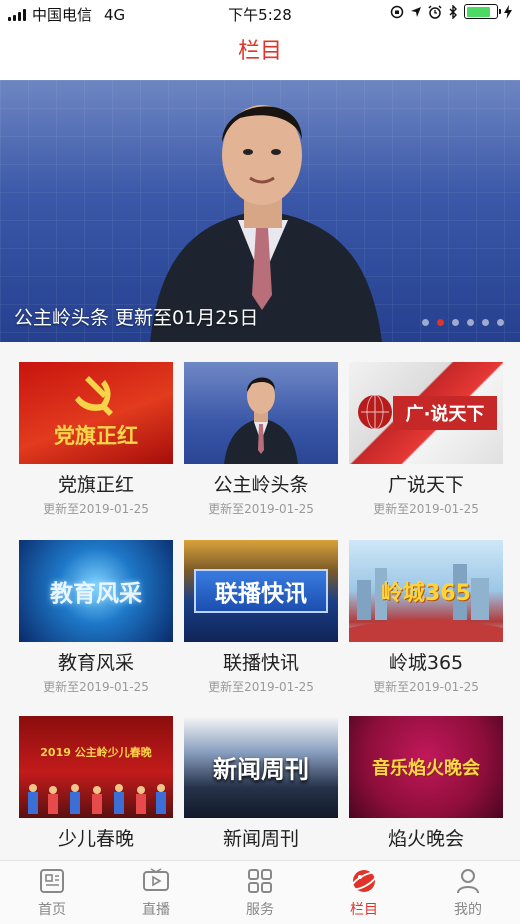 The width and height of the screenshot is (520, 924). I want to click on tab-label: 栏目, so click(364, 910).